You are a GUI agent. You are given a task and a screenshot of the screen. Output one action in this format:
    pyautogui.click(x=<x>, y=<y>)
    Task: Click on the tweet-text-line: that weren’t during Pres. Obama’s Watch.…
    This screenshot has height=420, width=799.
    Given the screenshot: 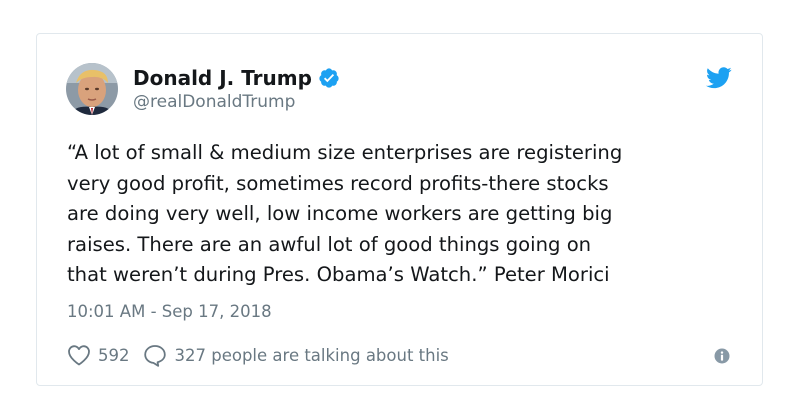 What is the action you would take?
    pyautogui.click(x=338, y=274)
    